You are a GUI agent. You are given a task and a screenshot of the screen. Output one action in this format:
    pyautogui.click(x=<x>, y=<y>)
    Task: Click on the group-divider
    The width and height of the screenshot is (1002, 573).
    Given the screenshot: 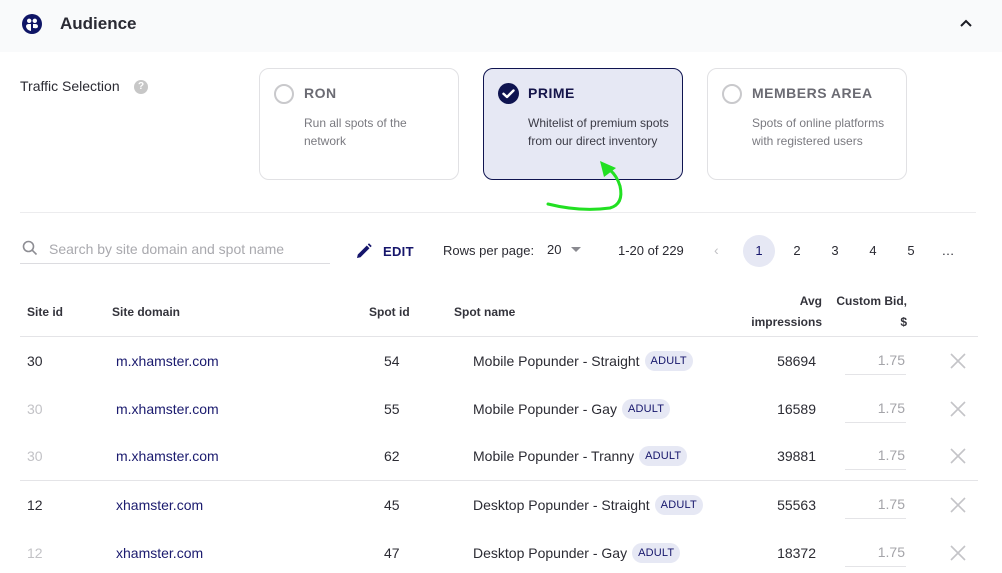 What is the action you would take?
    pyautogui.click(x=499, y=480)
    